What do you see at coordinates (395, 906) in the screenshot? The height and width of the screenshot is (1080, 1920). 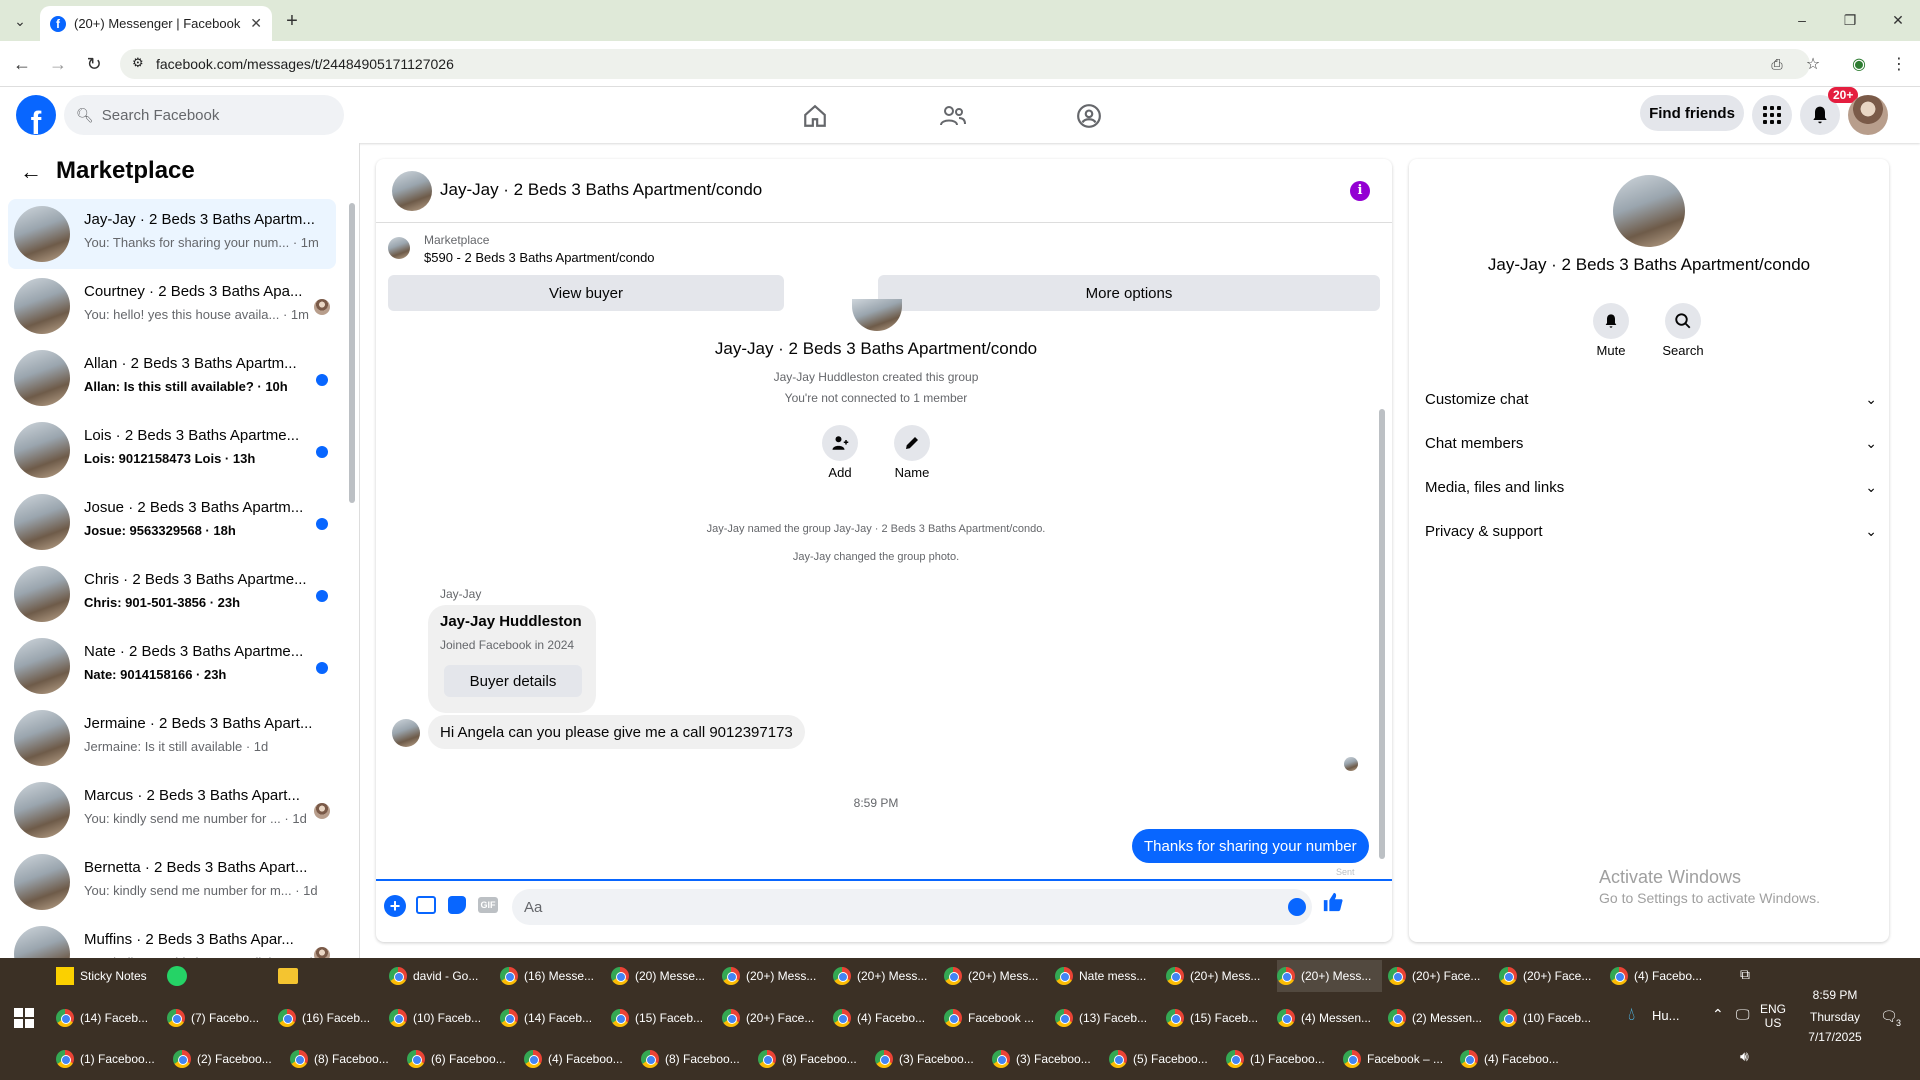 I see `more-actions-plus-icon: +` at bounding box center [395, 906].